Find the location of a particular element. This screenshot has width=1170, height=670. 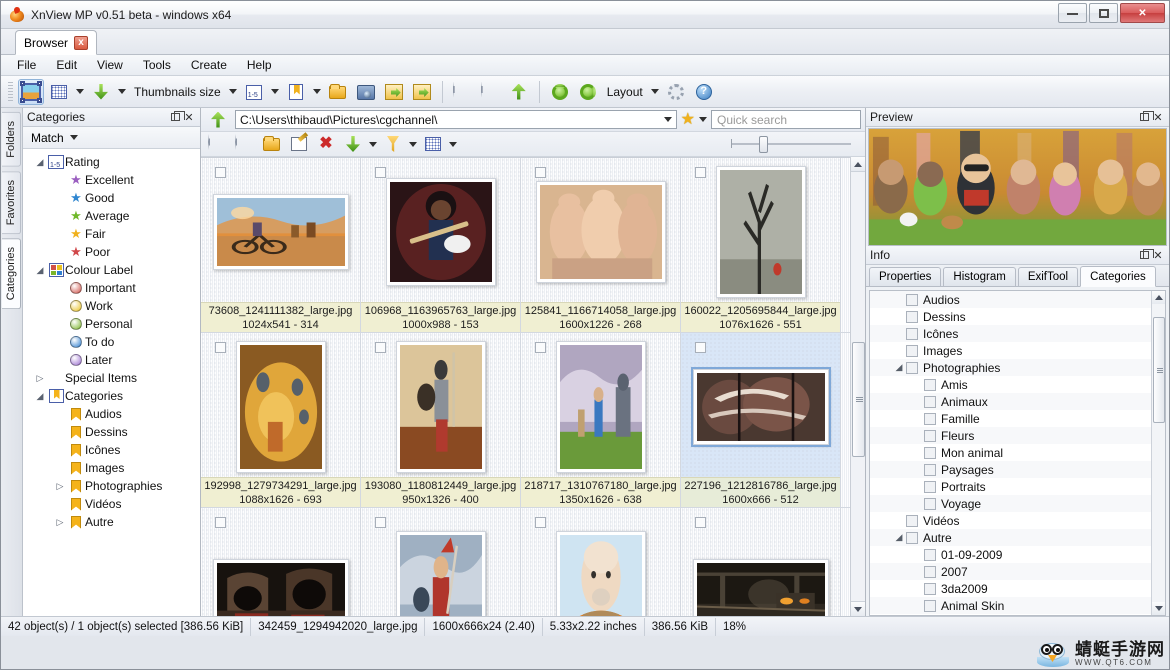

screenshot-icon is located at coordinates (366, 92).